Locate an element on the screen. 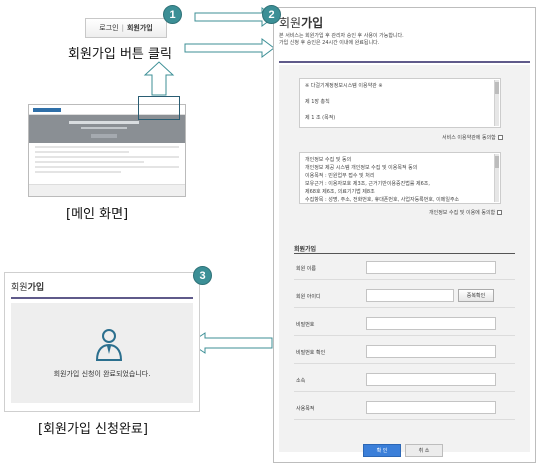  login-link: 로그인 is located at coordinates (108, 28).